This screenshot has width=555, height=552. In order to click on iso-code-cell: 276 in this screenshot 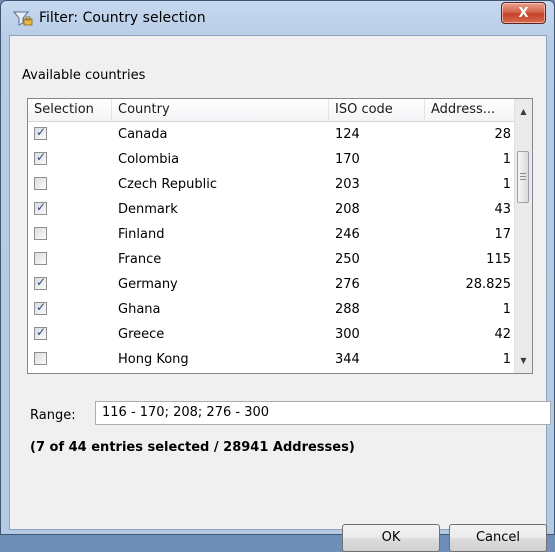, I will do `click(347, 284)`.